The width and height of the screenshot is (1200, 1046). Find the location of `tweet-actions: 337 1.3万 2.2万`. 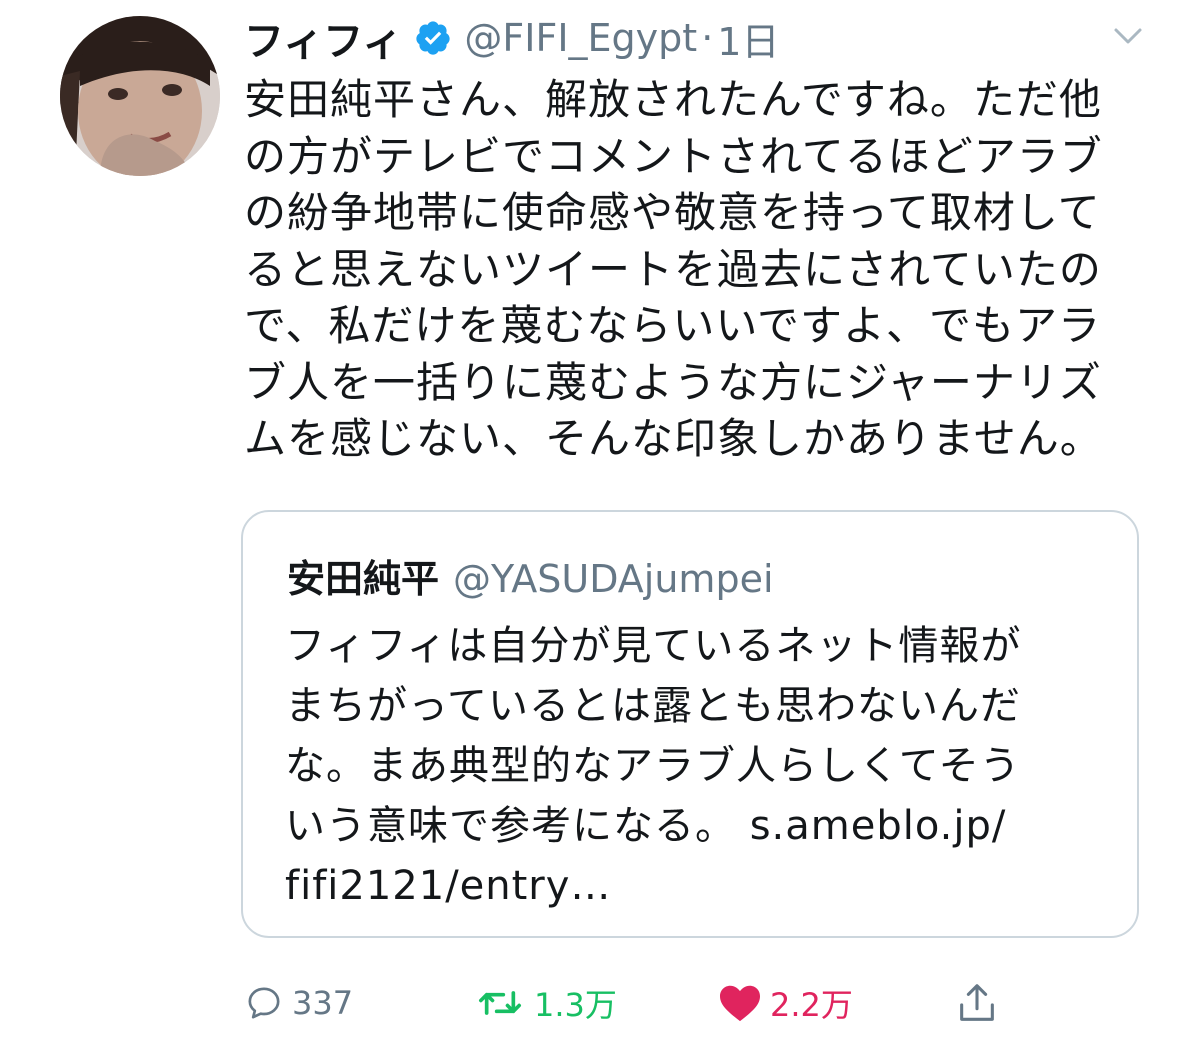

tweet-actions: 337 1.3万 2.2万 is located at coordinates (600, 1003).